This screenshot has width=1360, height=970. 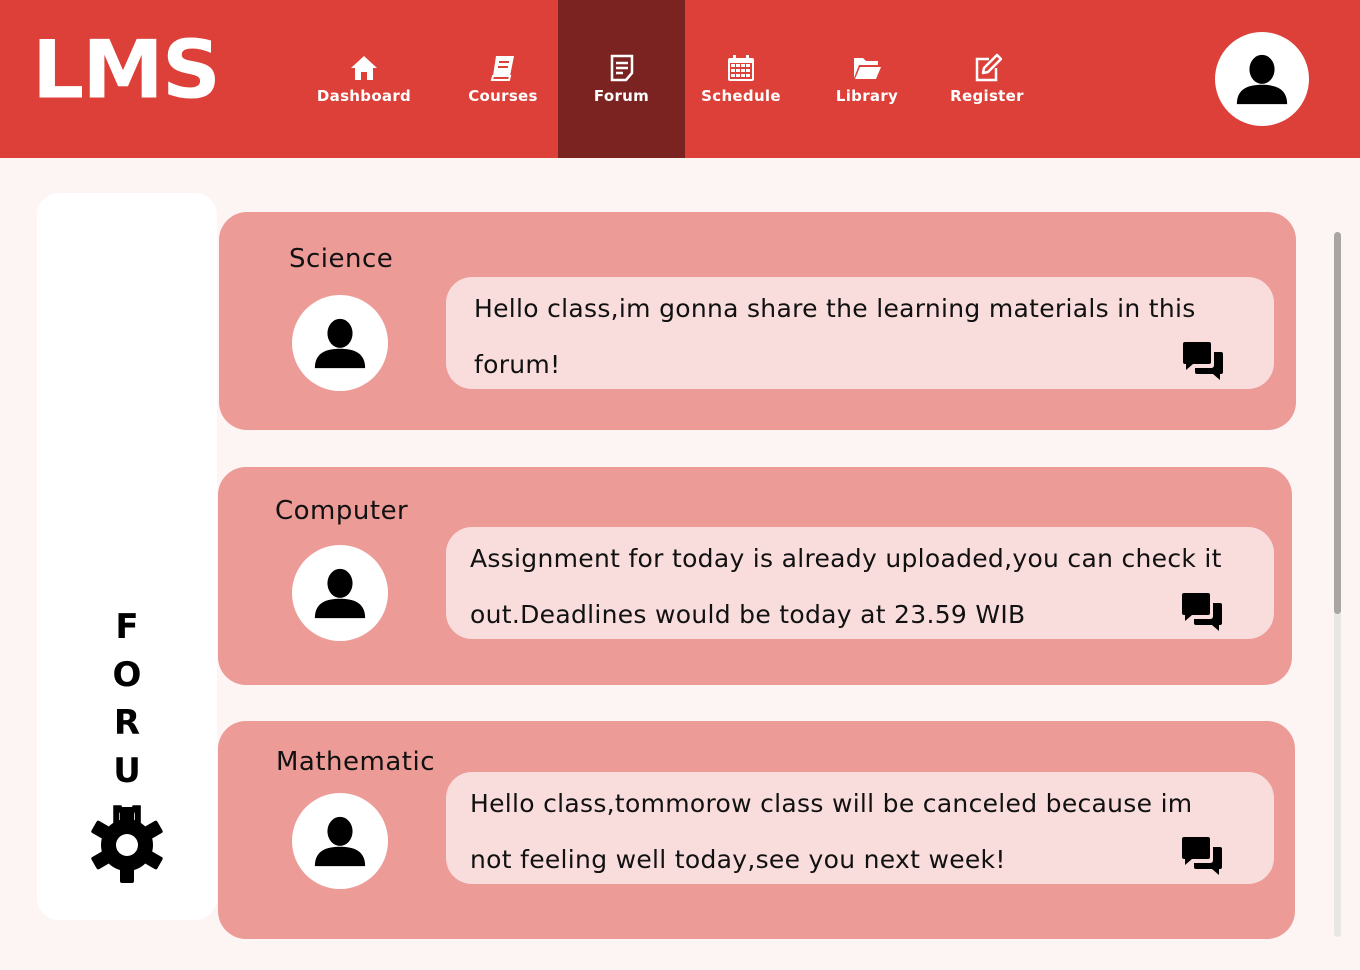 I want to click on gear-icon, so click(x=127, y=845).